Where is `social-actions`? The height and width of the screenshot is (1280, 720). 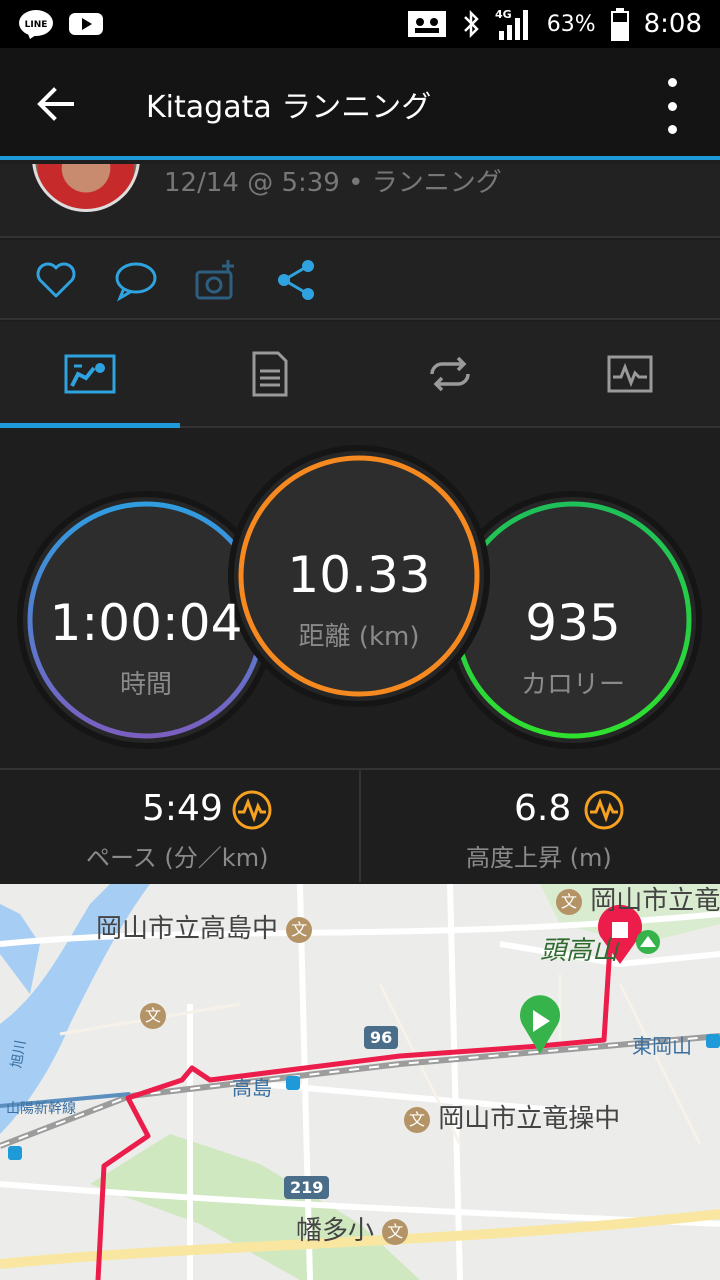 social-actions is located at coordinates (360, 280).